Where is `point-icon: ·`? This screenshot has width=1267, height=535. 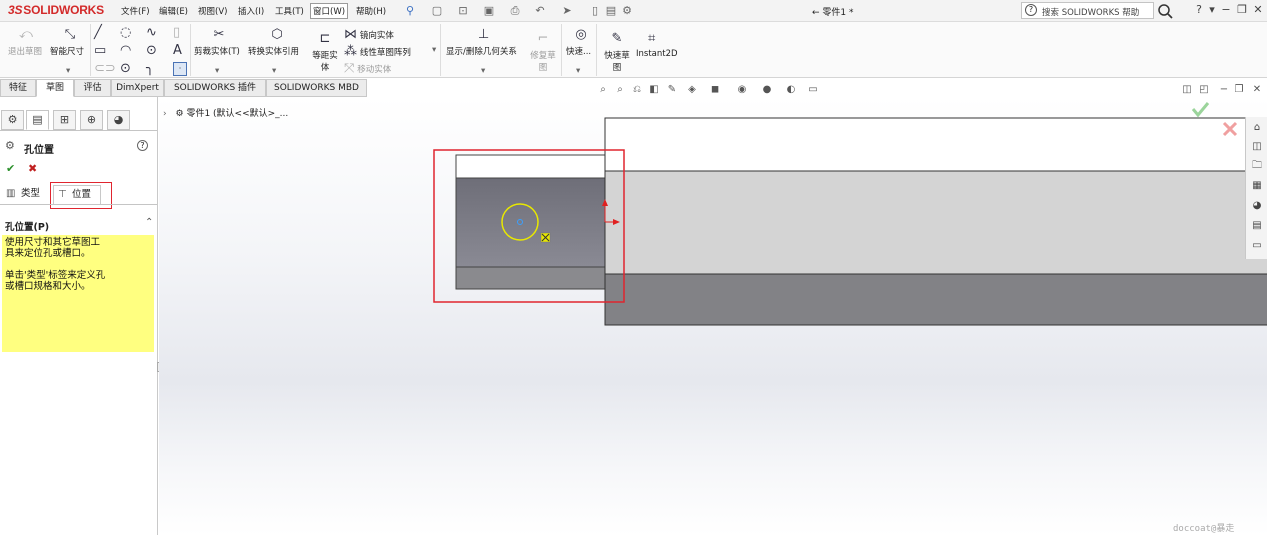
point-icon: · is located at coordinates (180, 69).